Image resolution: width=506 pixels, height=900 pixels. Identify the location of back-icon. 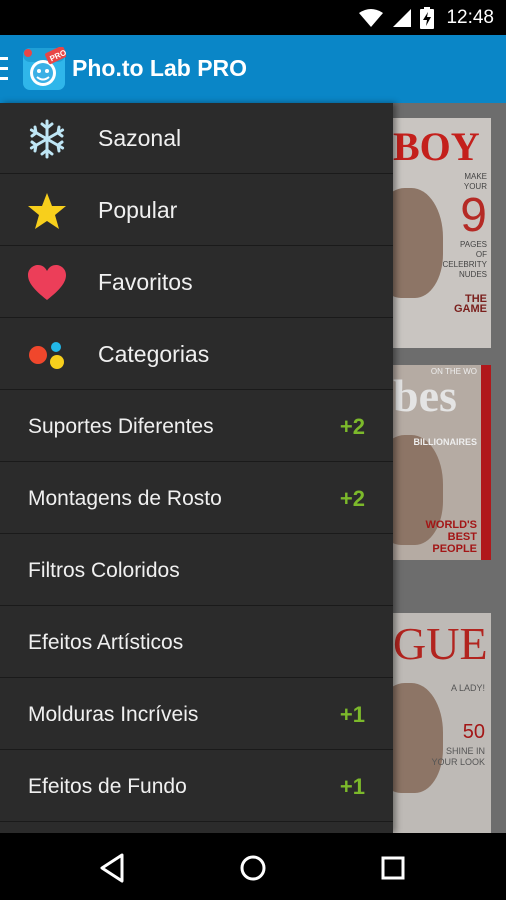
(113, 868).